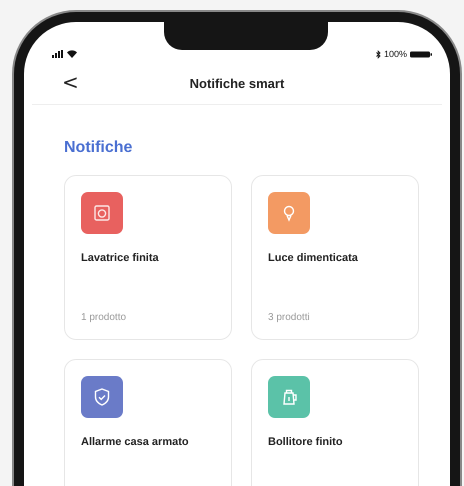 Image resolution: width=464 pixels, height=486 pixels. I want to click on battery-icon, so click(421, 54).